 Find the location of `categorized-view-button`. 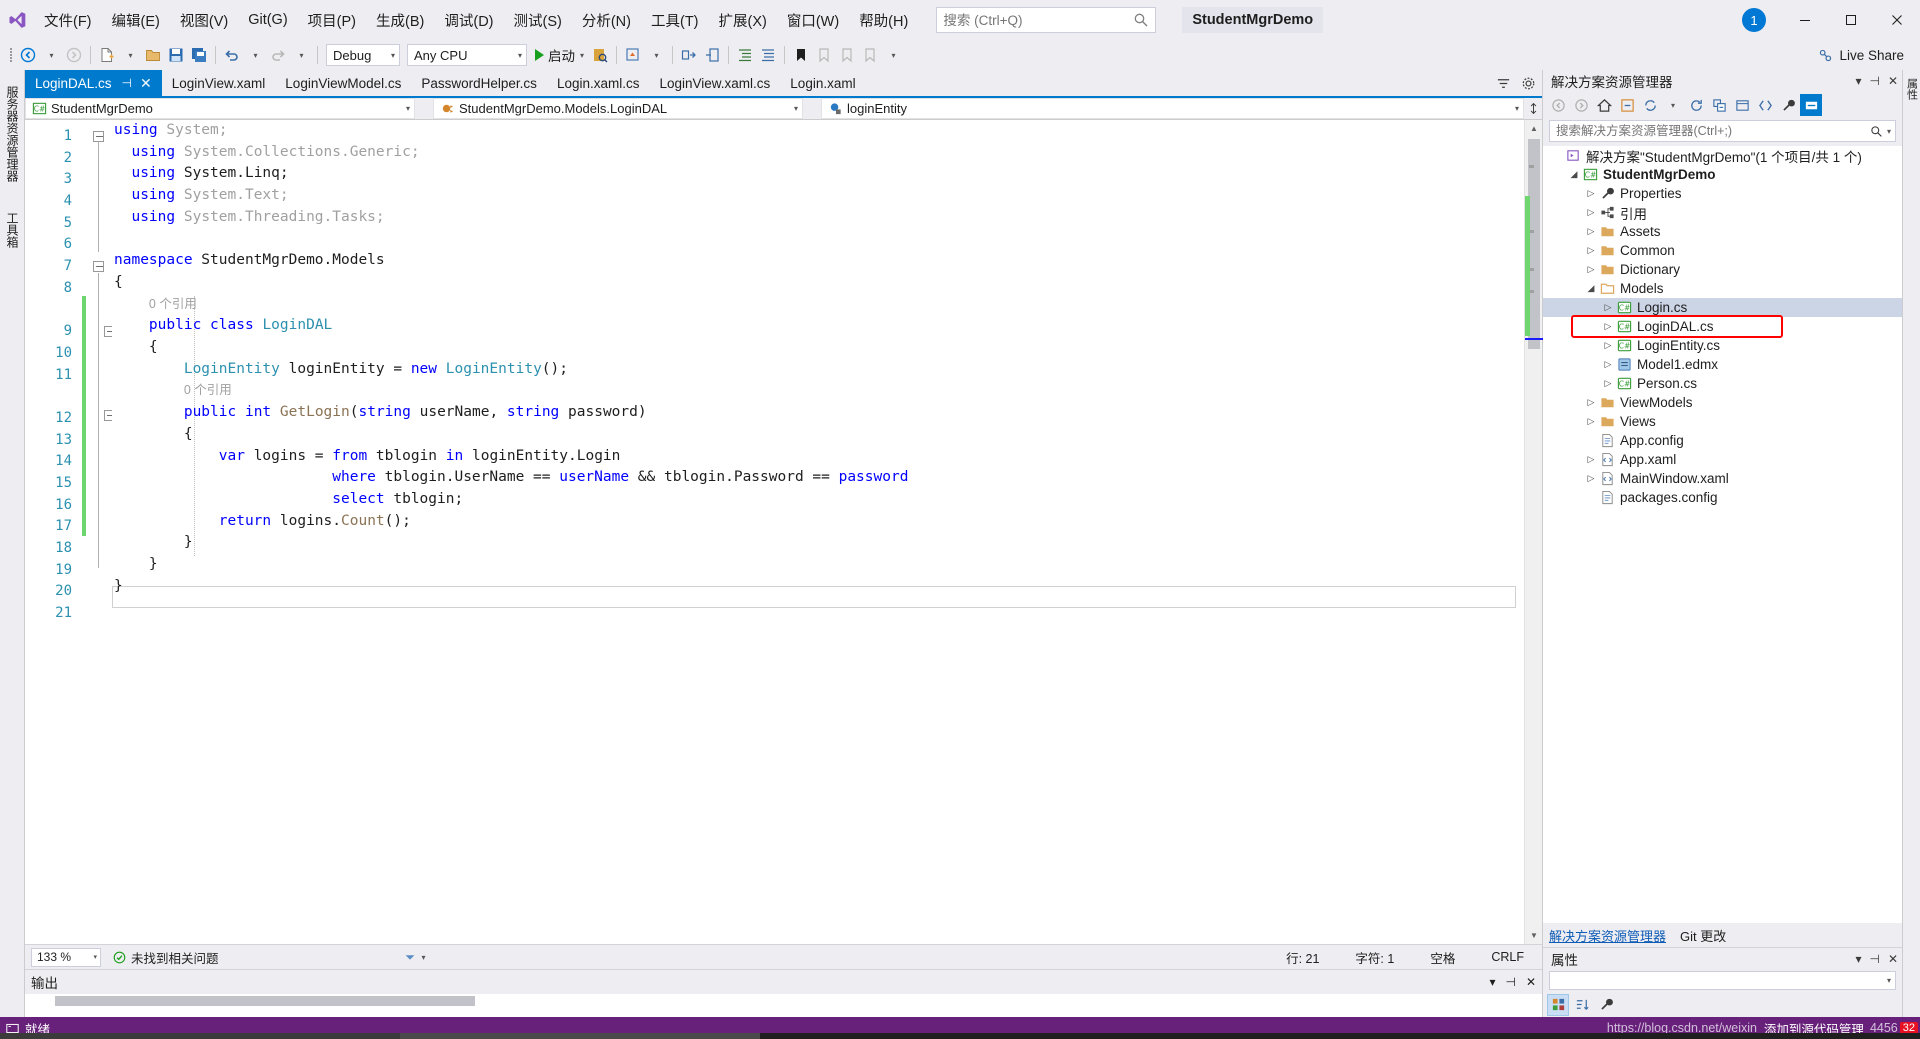

categorized-view-button is located at coordinates (1558, 1004).